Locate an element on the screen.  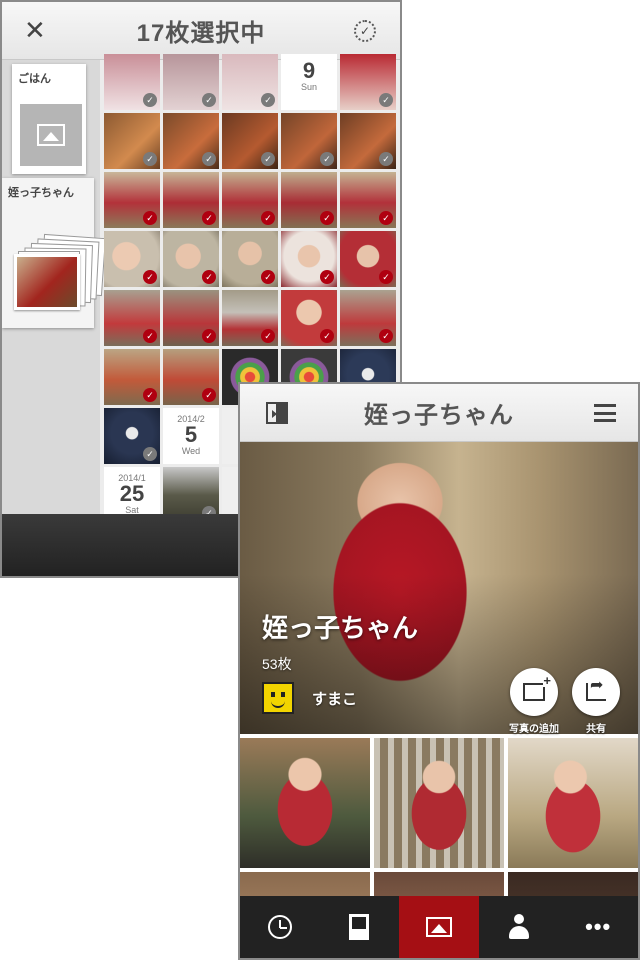
date-day: 25 is located at coordinates (132, 493).